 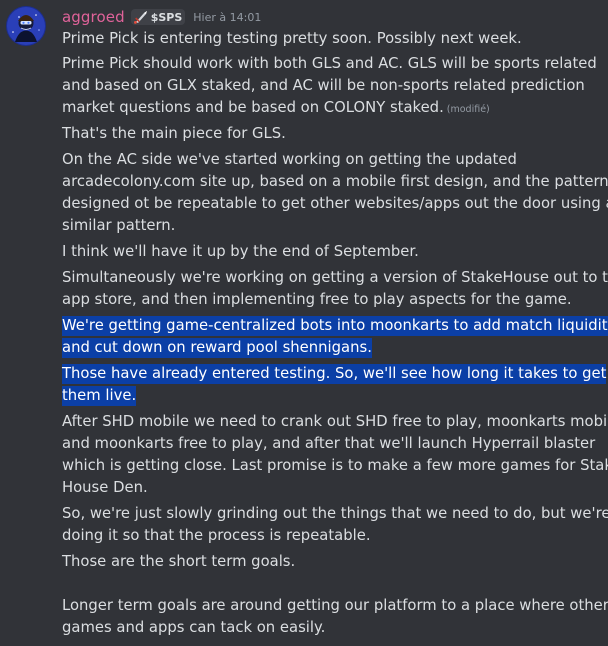 I want to click on server-tag-label: $SPS, so click(x=166, y=17).